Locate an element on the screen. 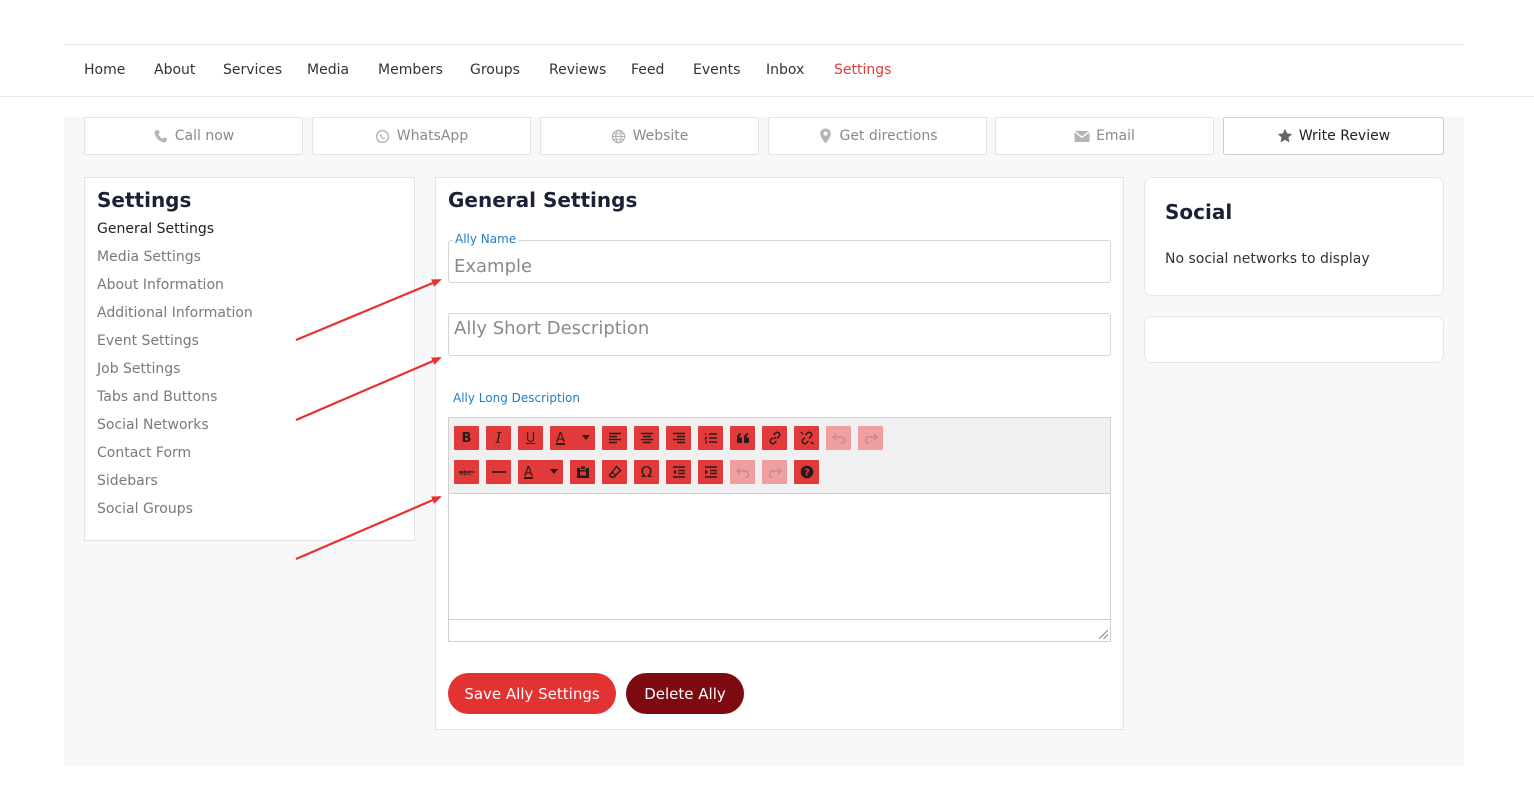 The image size is (1534, 800). whatsapp-button: WhatsApp is located at coordinates (421, 136).